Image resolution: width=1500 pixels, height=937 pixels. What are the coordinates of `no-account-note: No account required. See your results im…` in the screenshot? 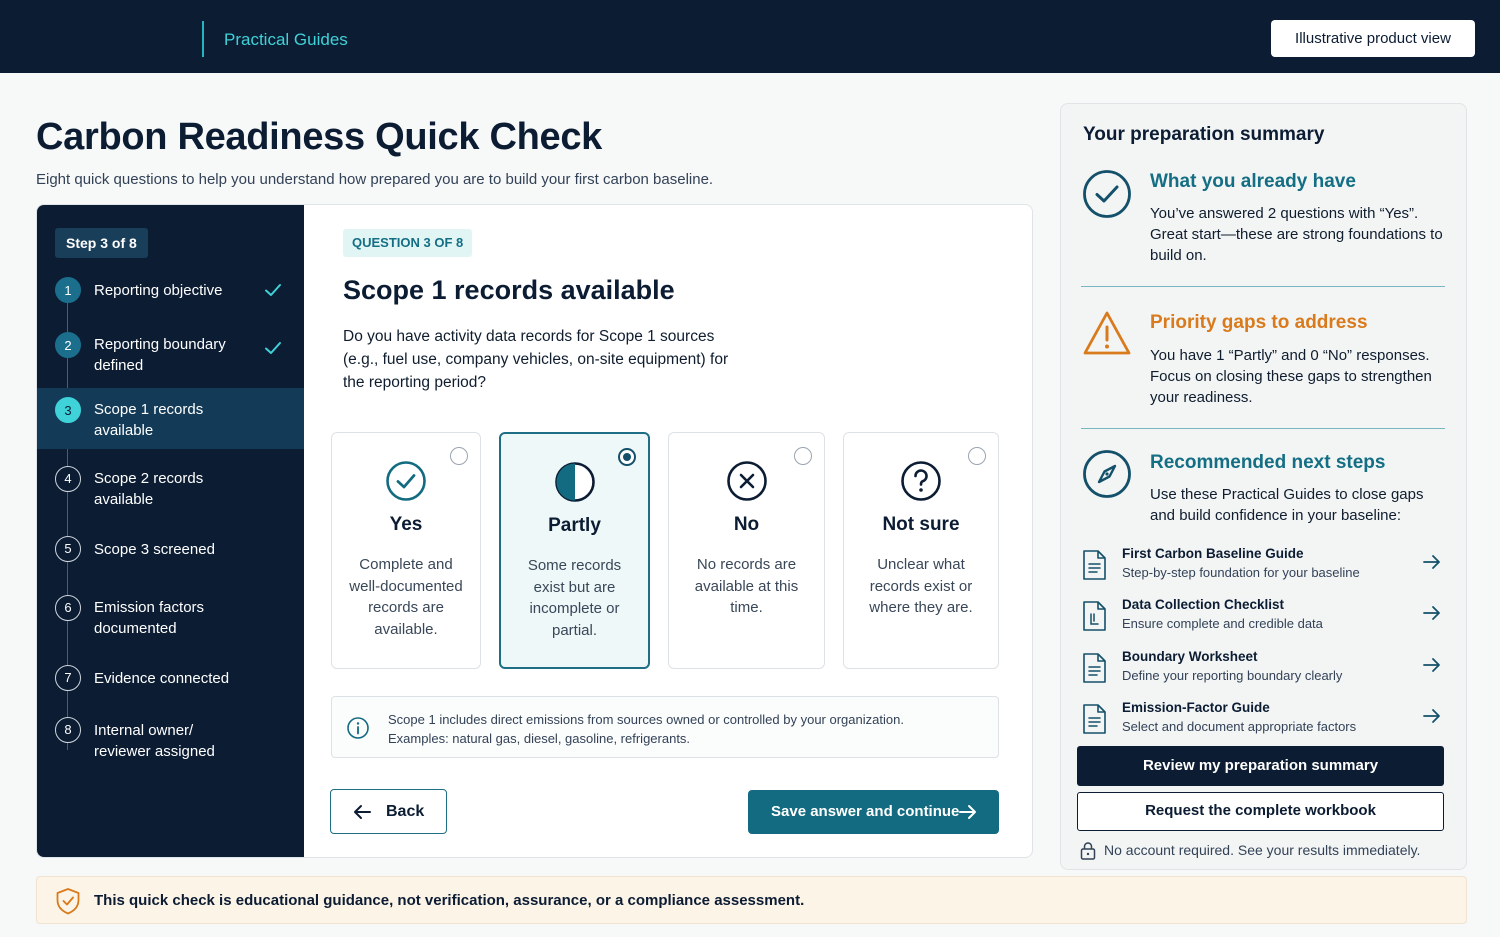 It's located at (1265, 851).